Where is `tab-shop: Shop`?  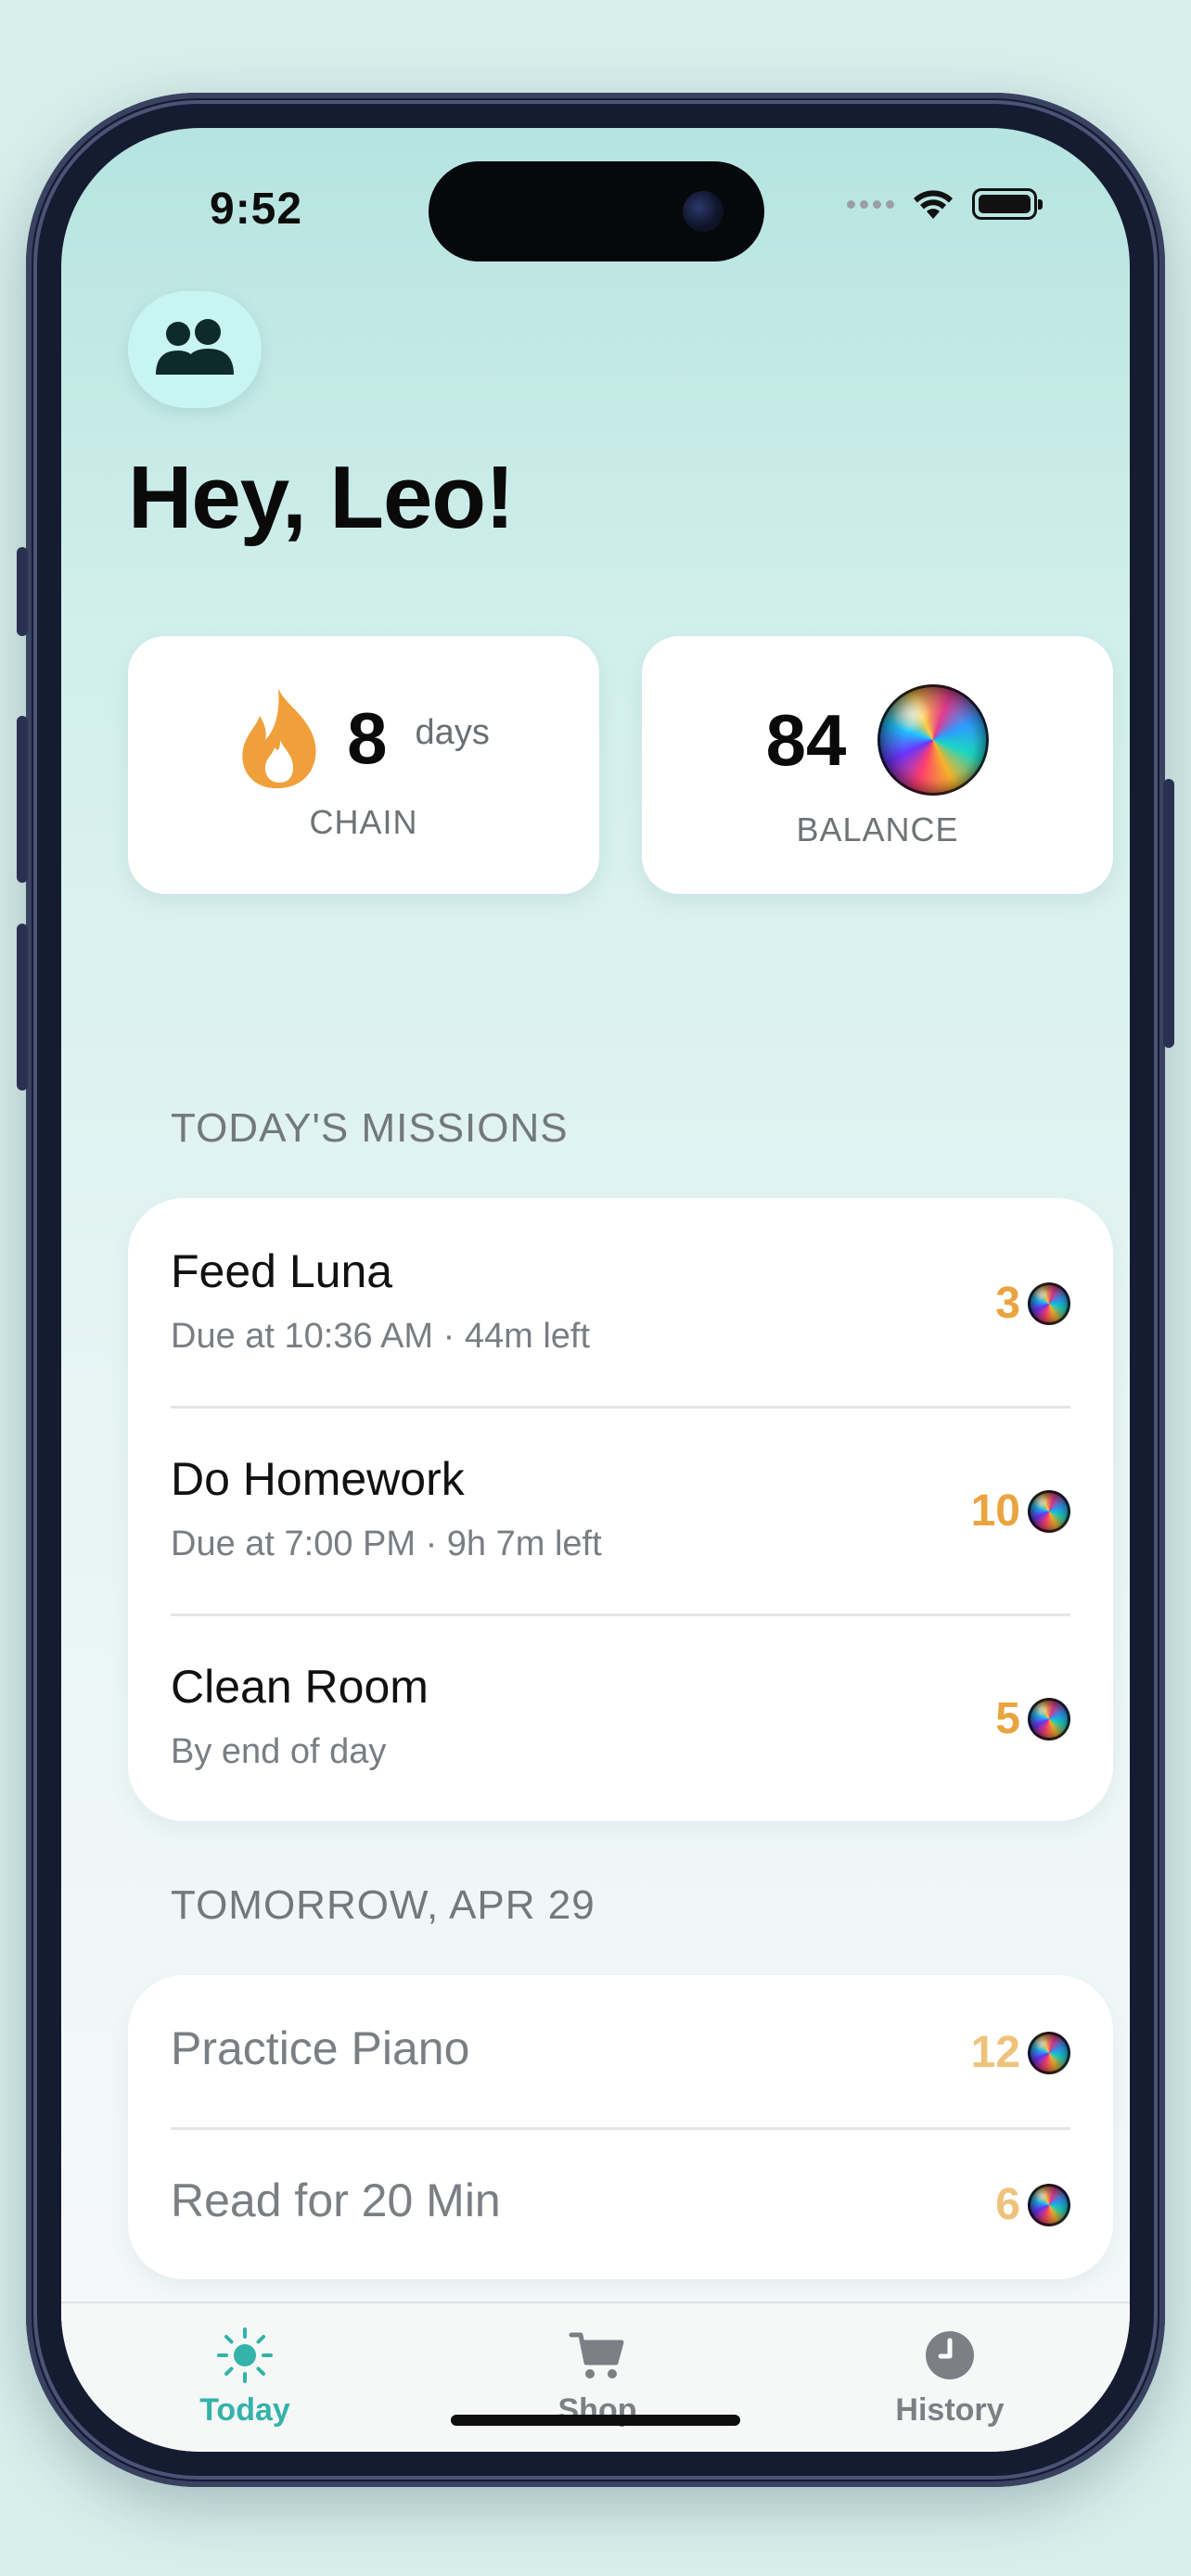 tab-shop: Shop is located at coordinates (597, 2378).